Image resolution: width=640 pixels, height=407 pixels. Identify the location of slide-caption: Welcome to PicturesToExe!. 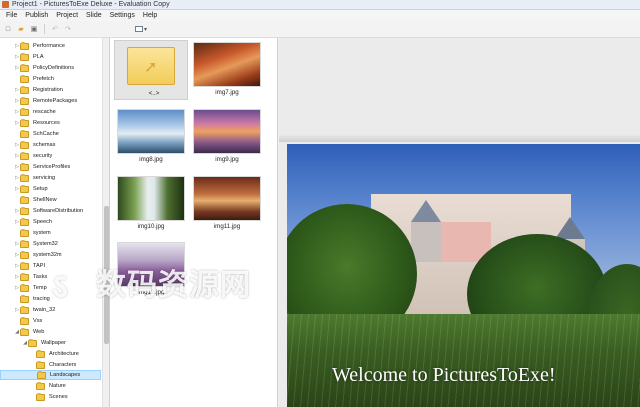
(444, 375).